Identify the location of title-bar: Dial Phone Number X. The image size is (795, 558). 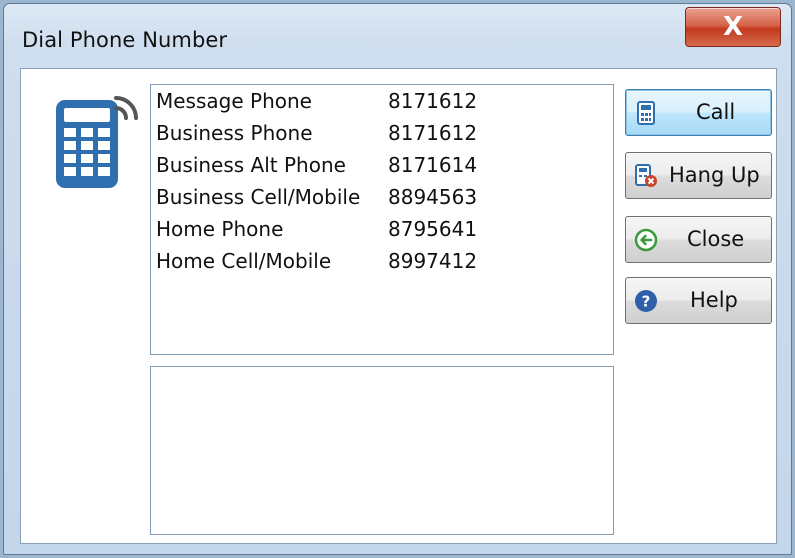
(397, 37).